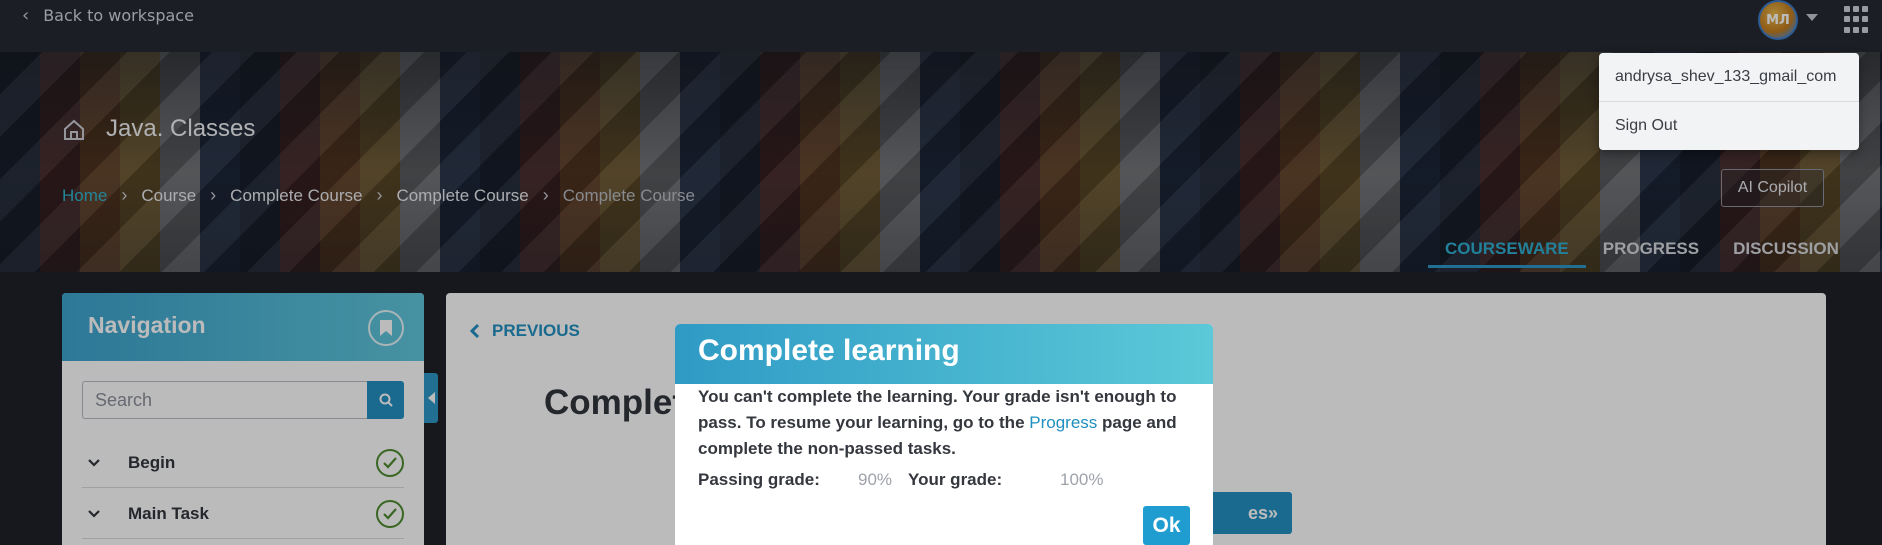 Image resolution: width=1882 pixels, height=545 pixels. What do you see at coordinates (243, 514) in the screenshot?
I see `nav-item-main-task: Main Task` at bounding box center [243, 514].